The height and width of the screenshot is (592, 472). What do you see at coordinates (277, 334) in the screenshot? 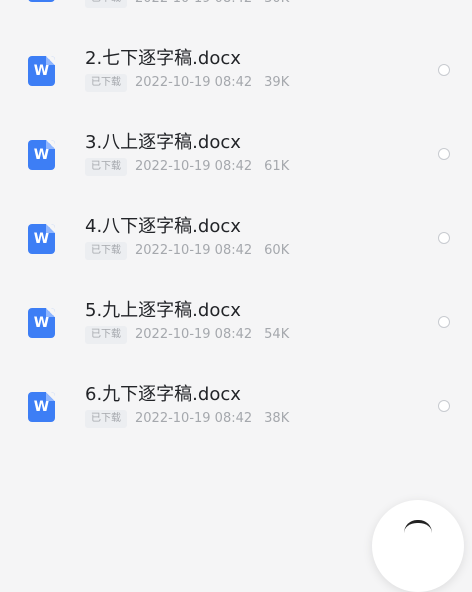
I see `file-size: 54K` at bounding box center [277, 334].